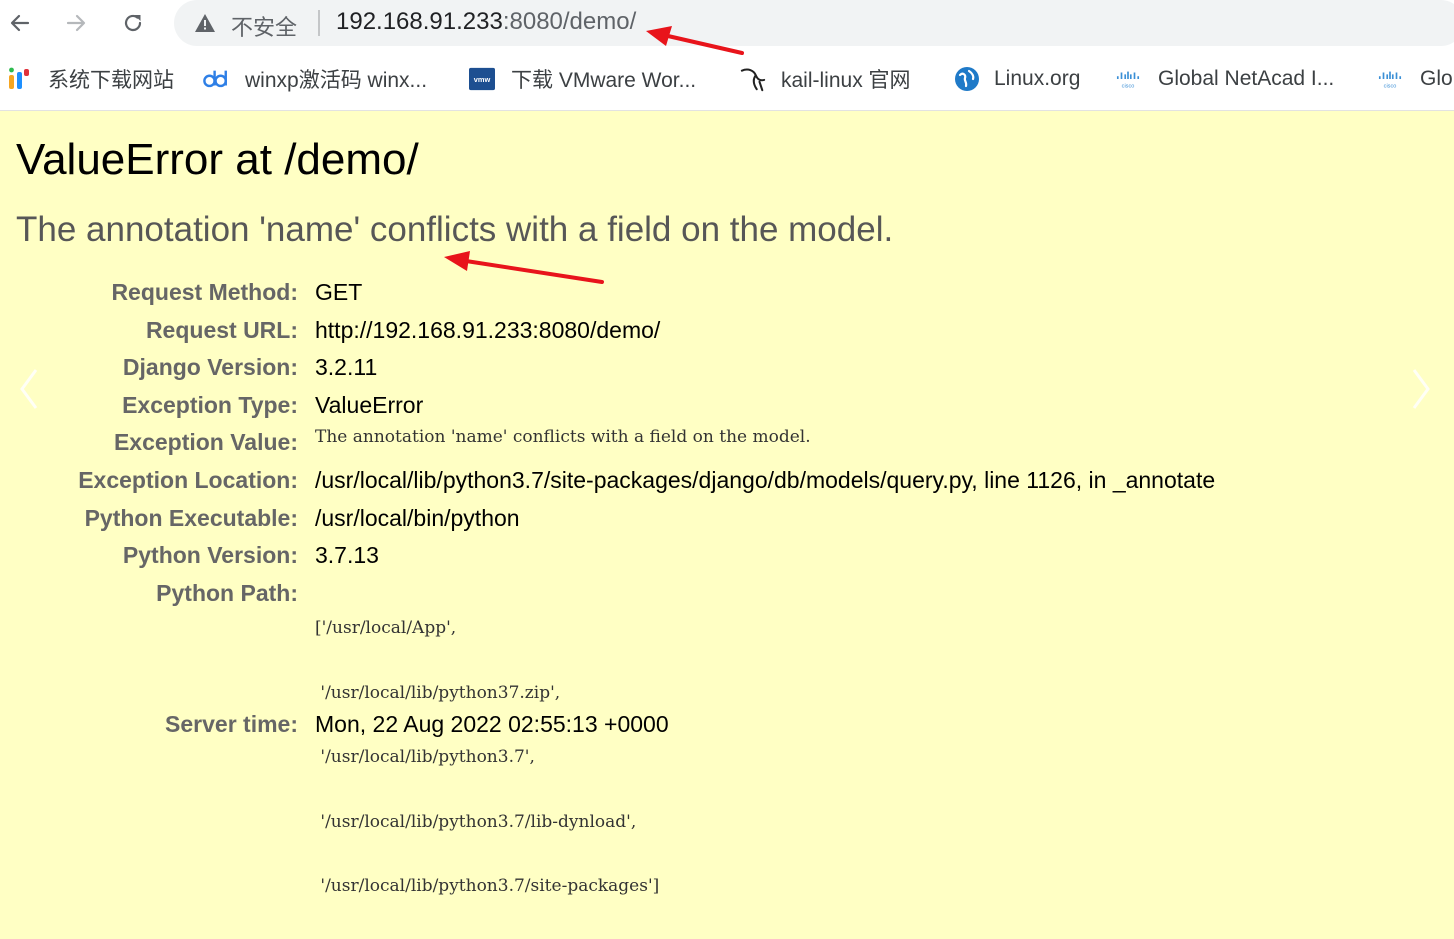  Describe the element at coordinates (476, 821) in the screenshot. I see `python-path-entry: '/usr/local/lib/python3.7/lib-dynload',` at that location.